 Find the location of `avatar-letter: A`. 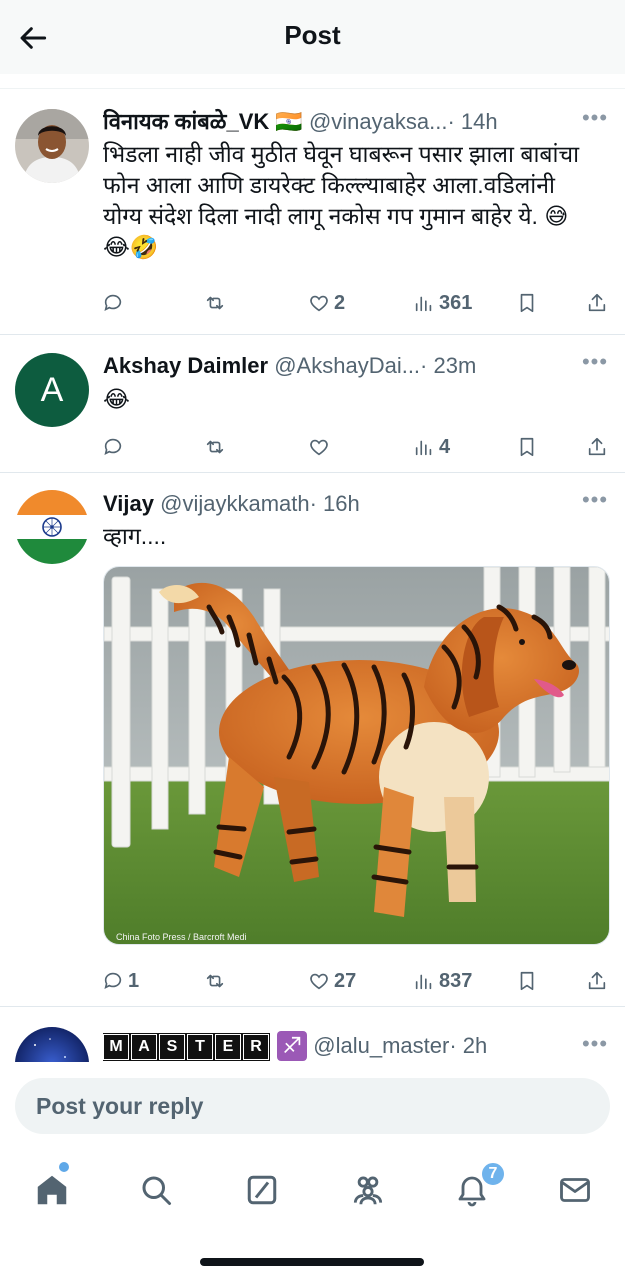

avatar-letter: A is located at coordinates (52, 389).